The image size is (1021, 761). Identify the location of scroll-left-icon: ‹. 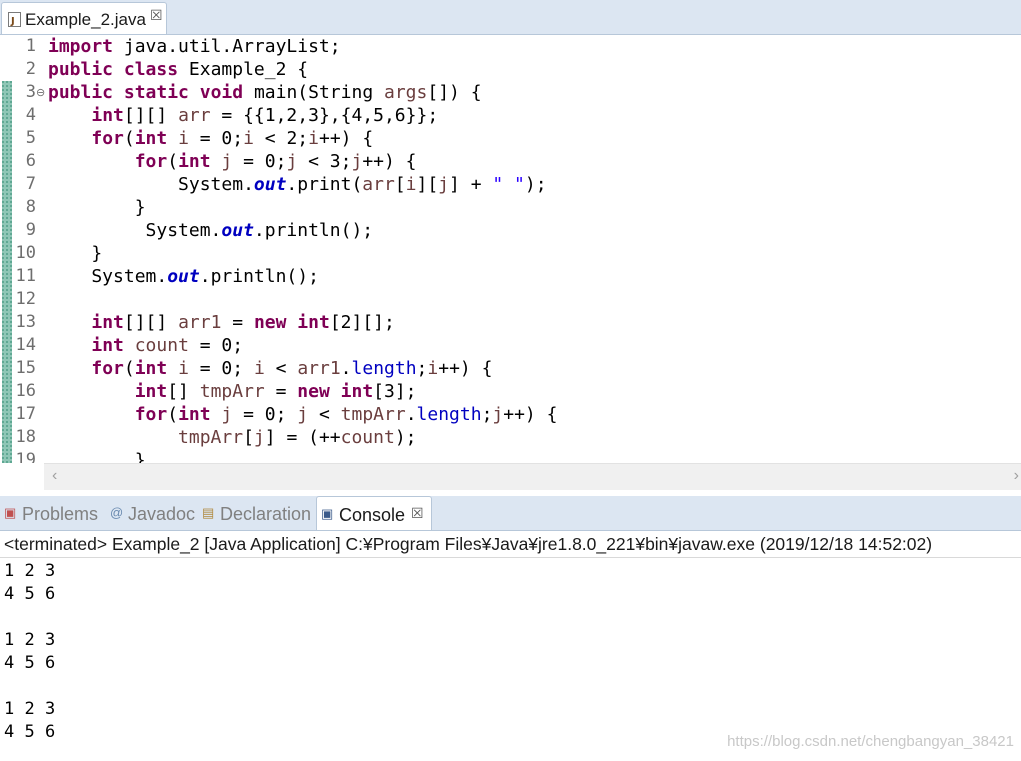
(54, 476).